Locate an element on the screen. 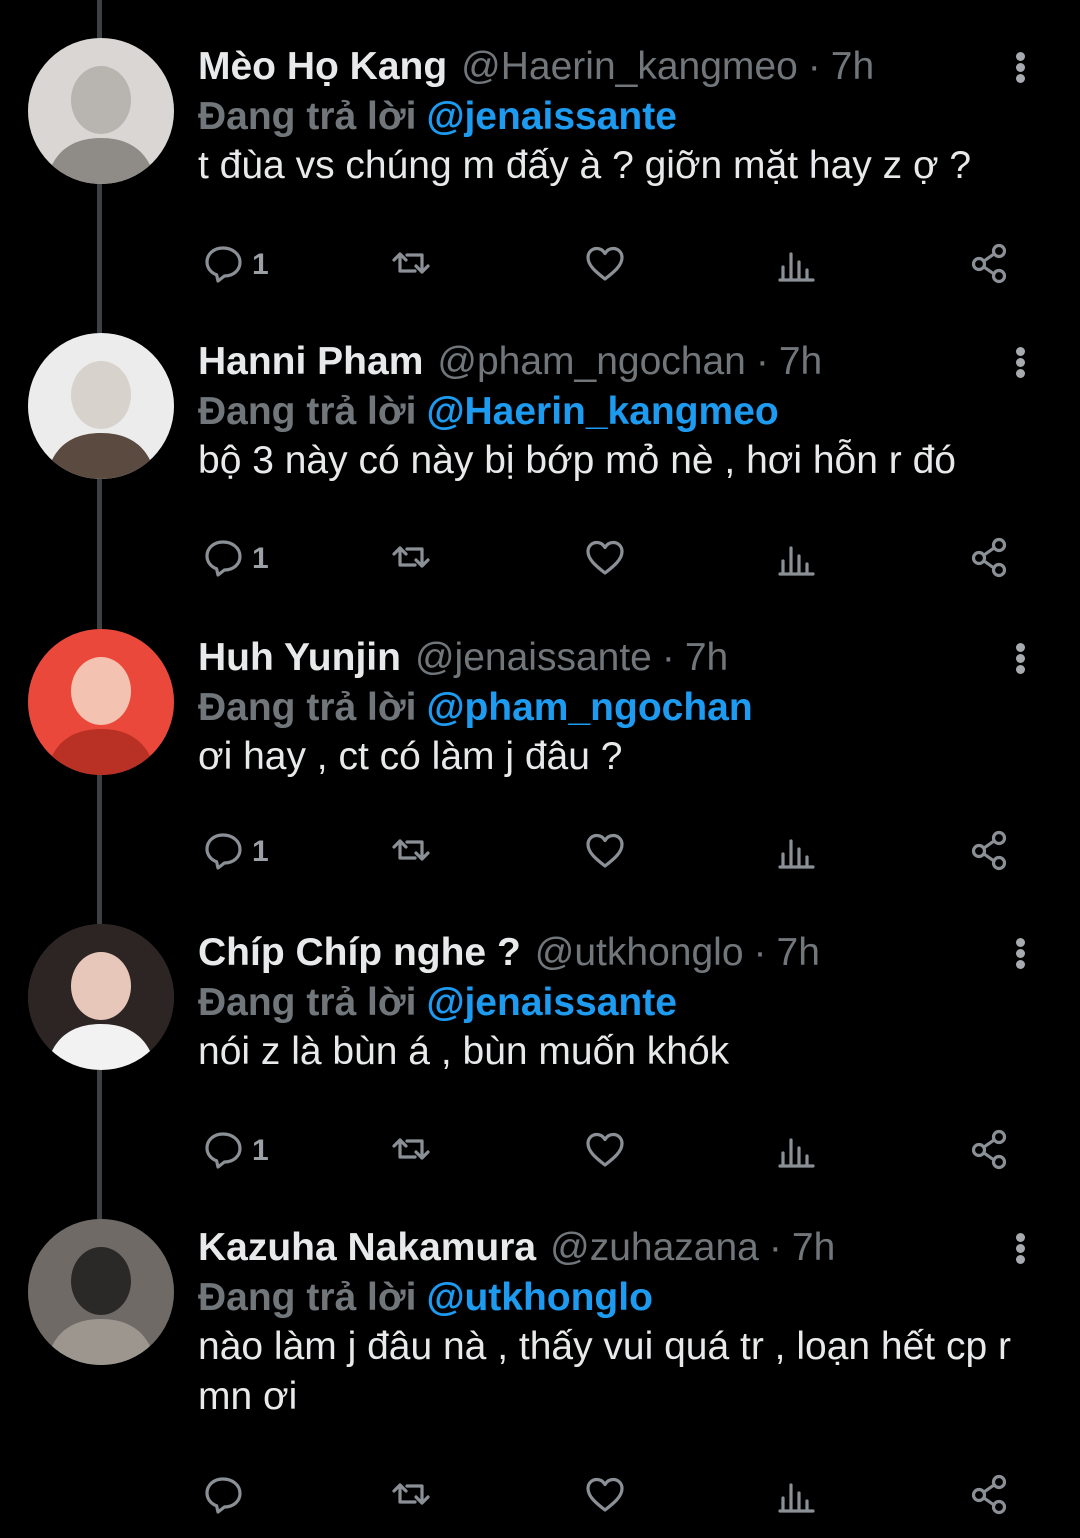  action-bar is located at coordinates (540, 1496).